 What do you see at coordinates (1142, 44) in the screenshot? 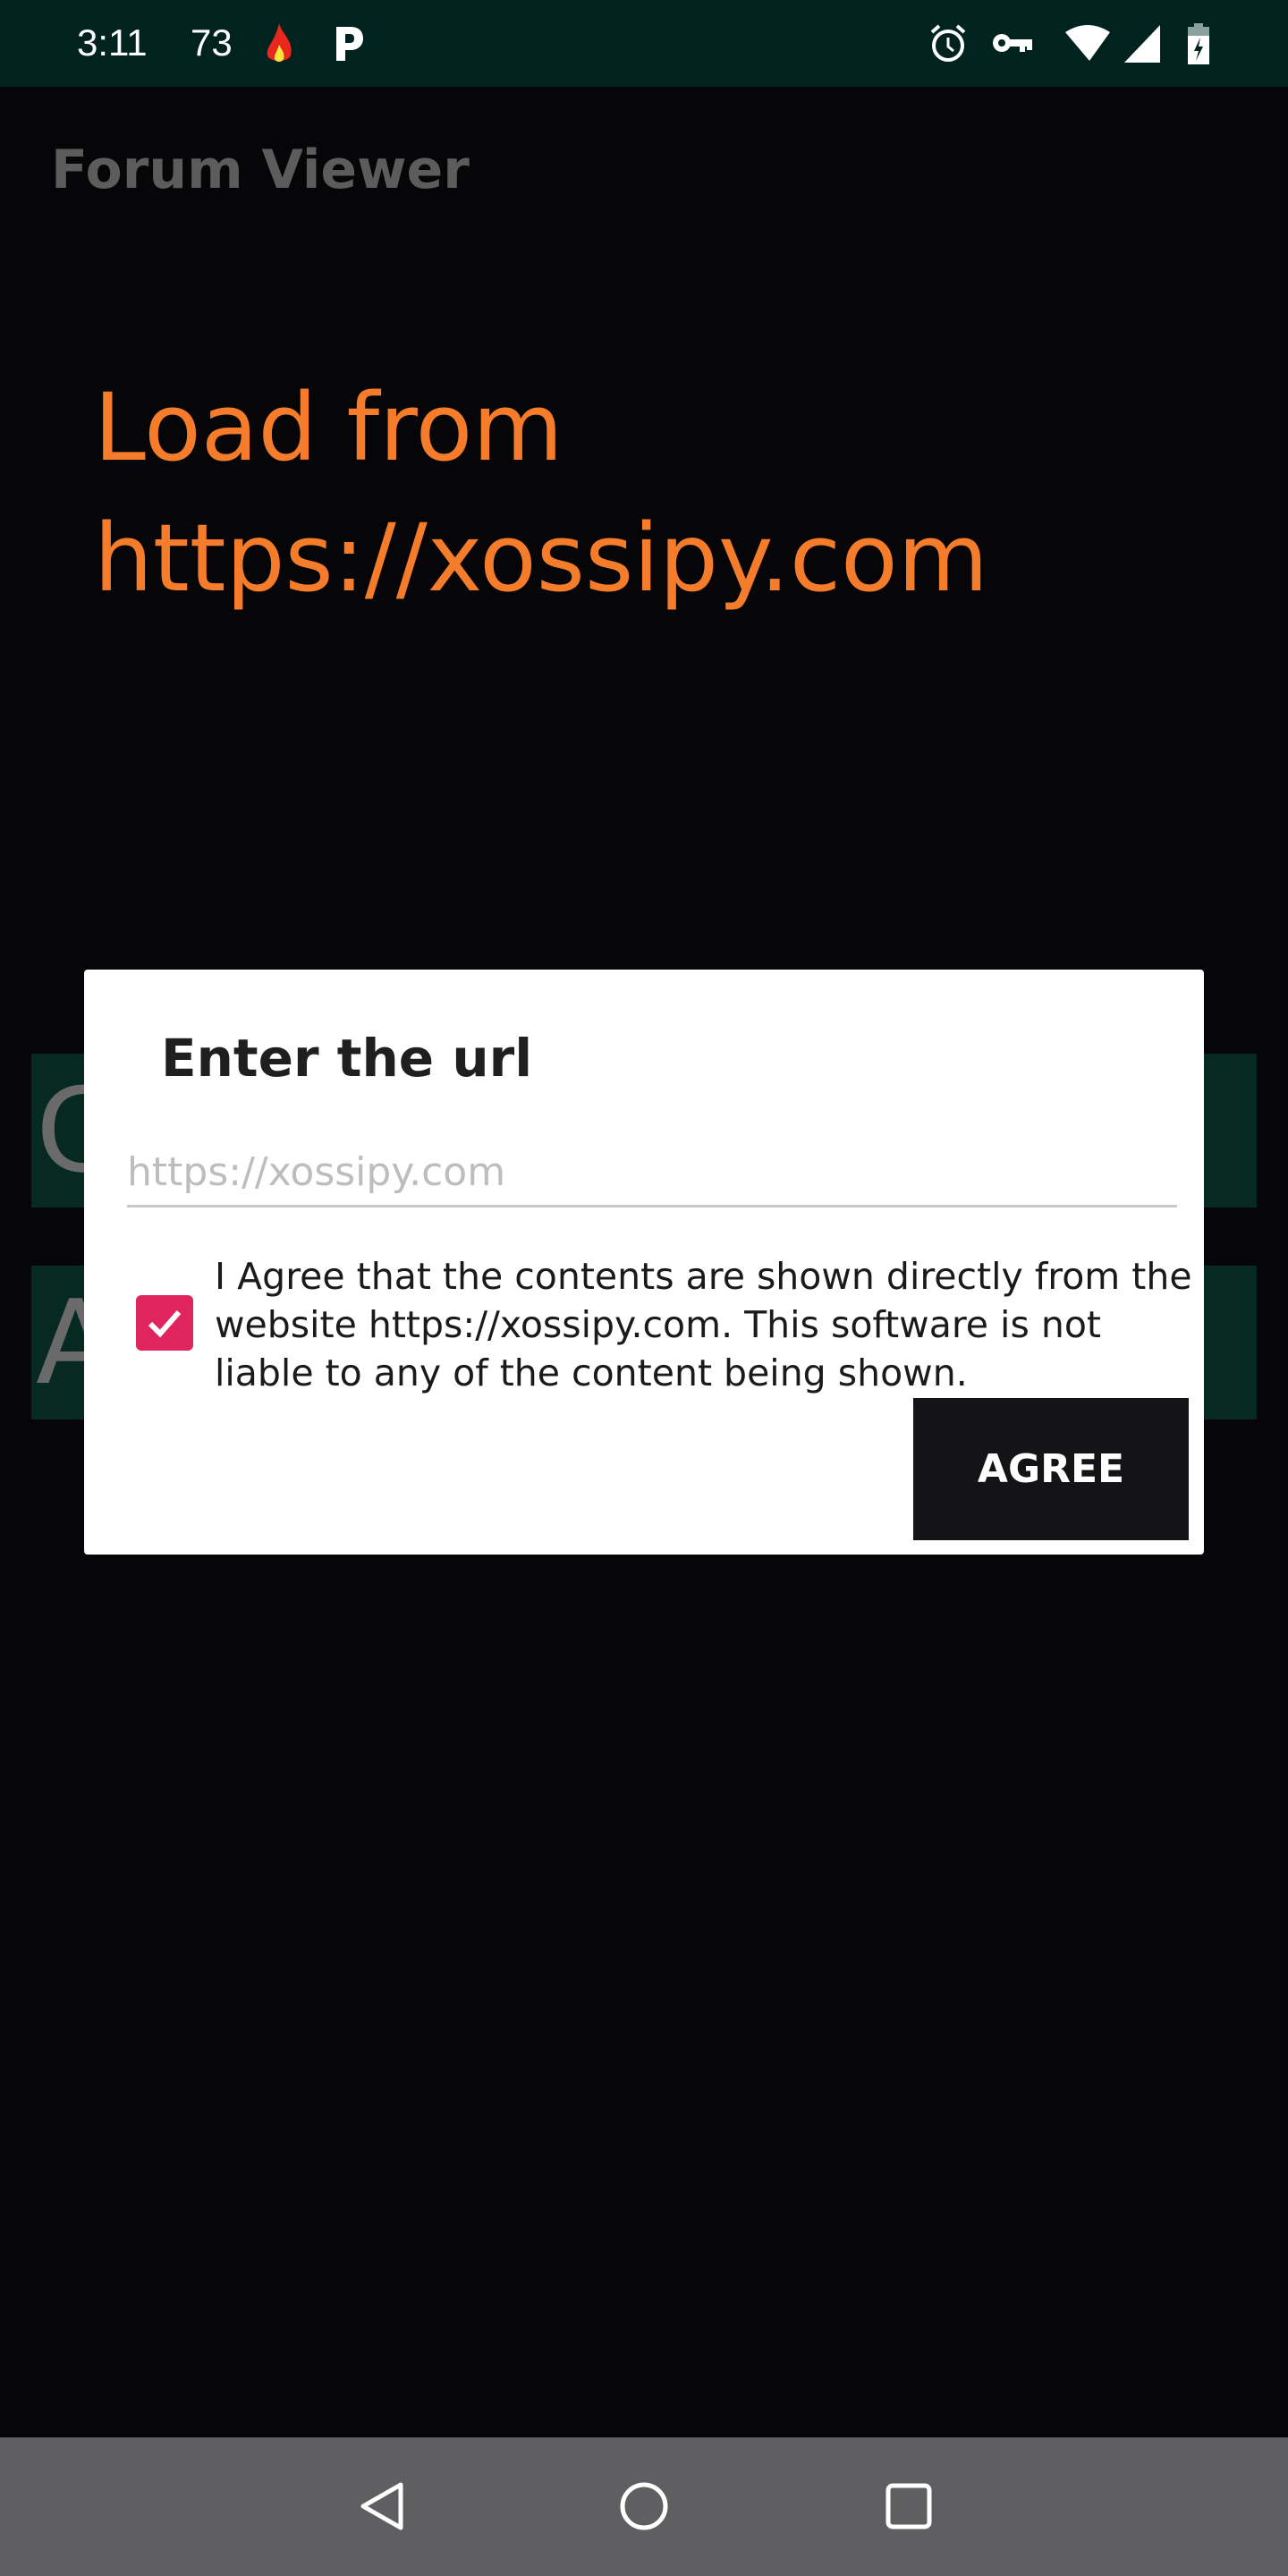
I see `signal-icon` at bounding box center [1142, 44].